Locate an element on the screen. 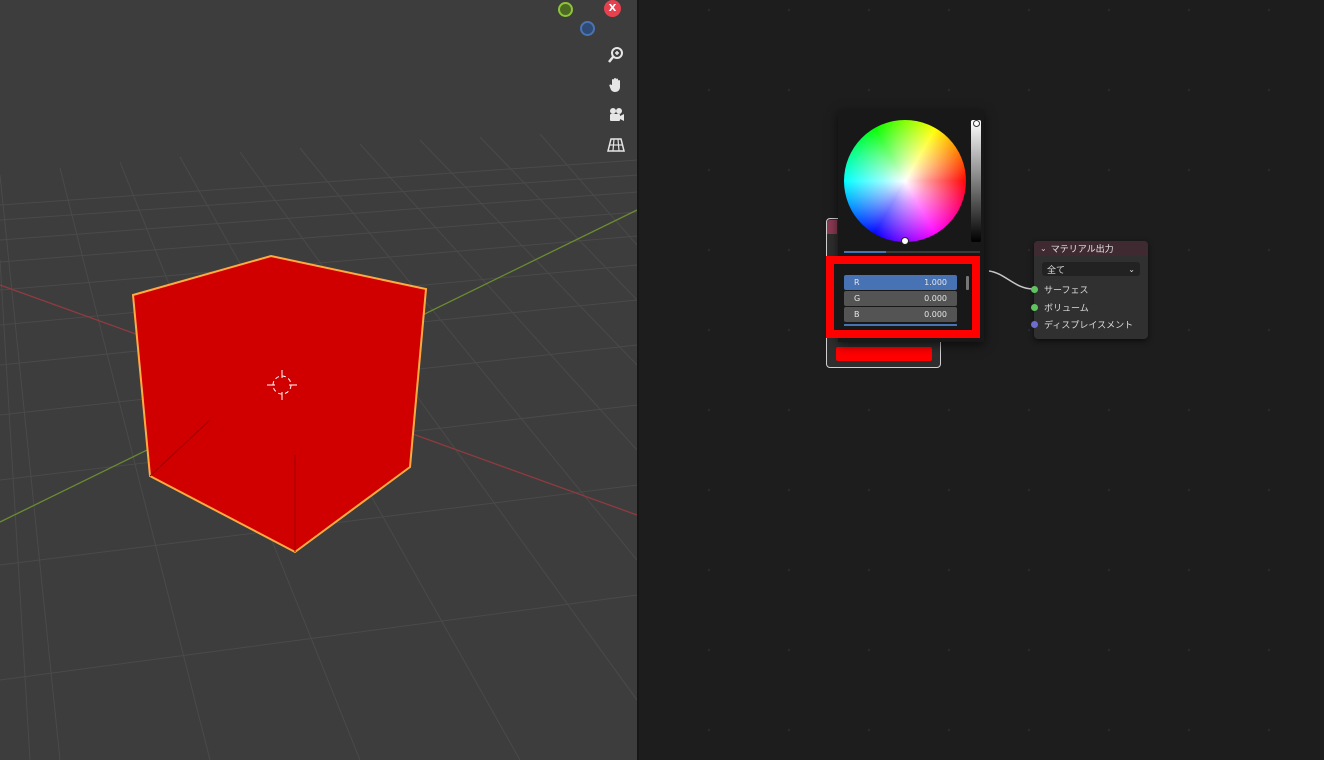 Image resolution: width=1324 pixels, height=760 pixels. pan-button is located at coordinates (616, 85).